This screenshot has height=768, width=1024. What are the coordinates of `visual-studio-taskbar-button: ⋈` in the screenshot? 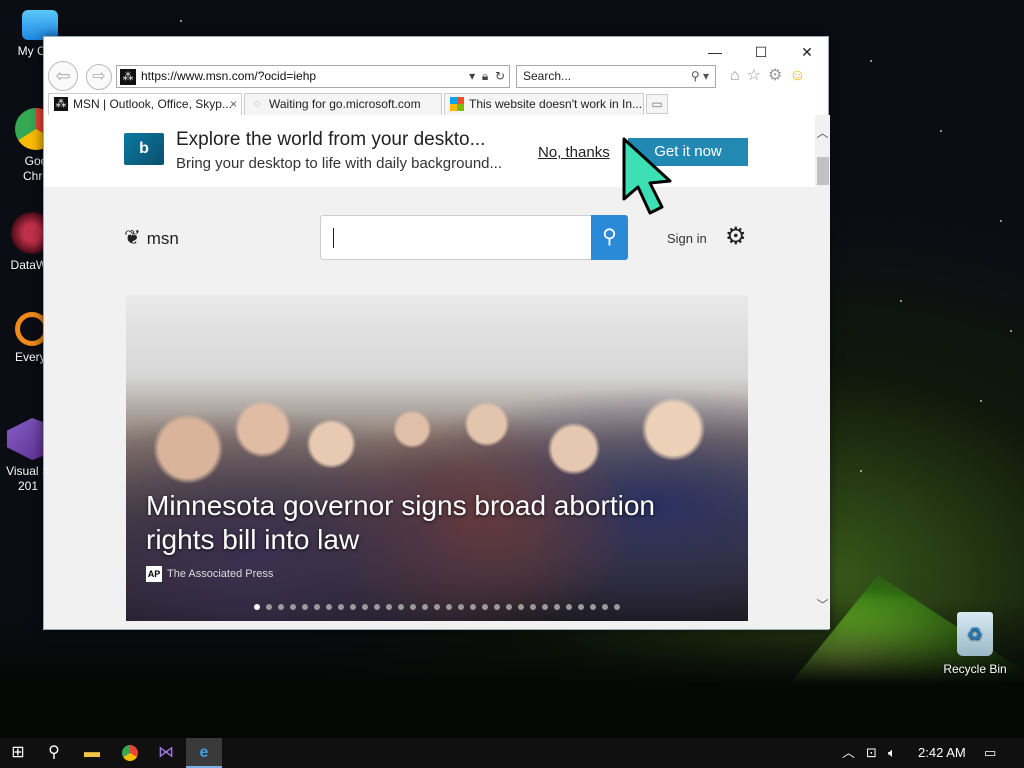 It's located at (166, 753).